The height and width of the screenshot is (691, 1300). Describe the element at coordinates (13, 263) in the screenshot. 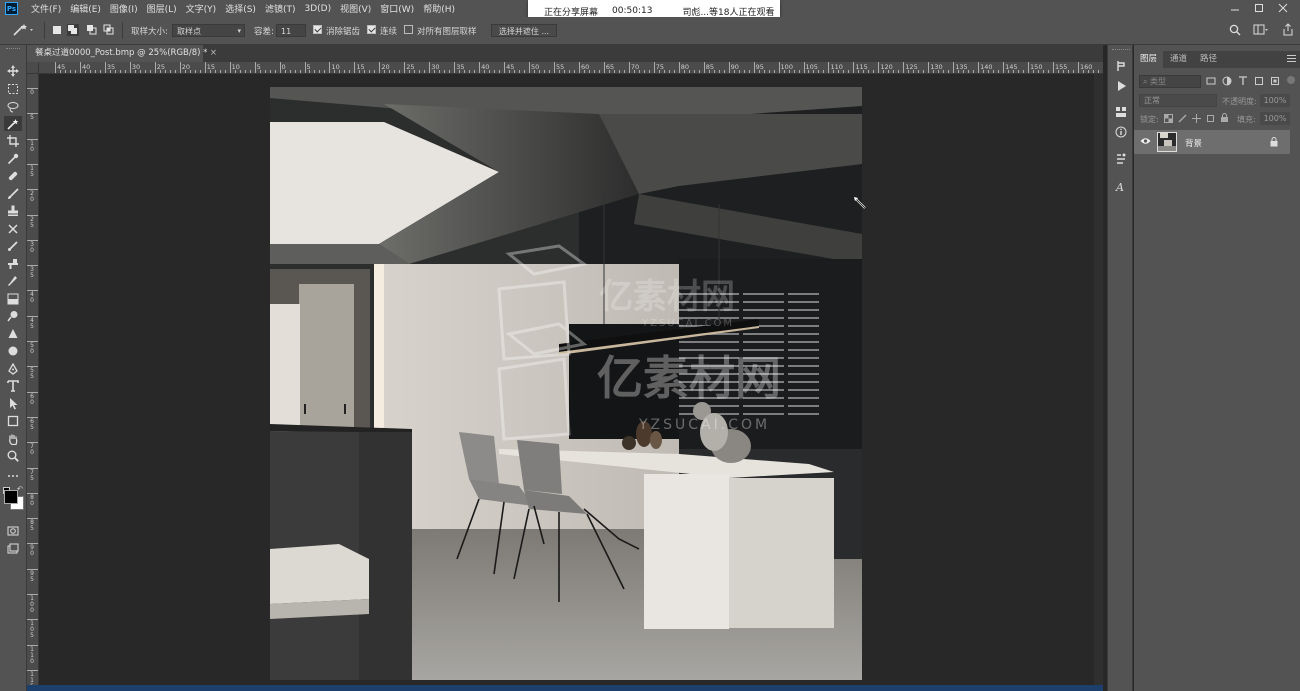

I see `gradient-tool-icon` at that location.